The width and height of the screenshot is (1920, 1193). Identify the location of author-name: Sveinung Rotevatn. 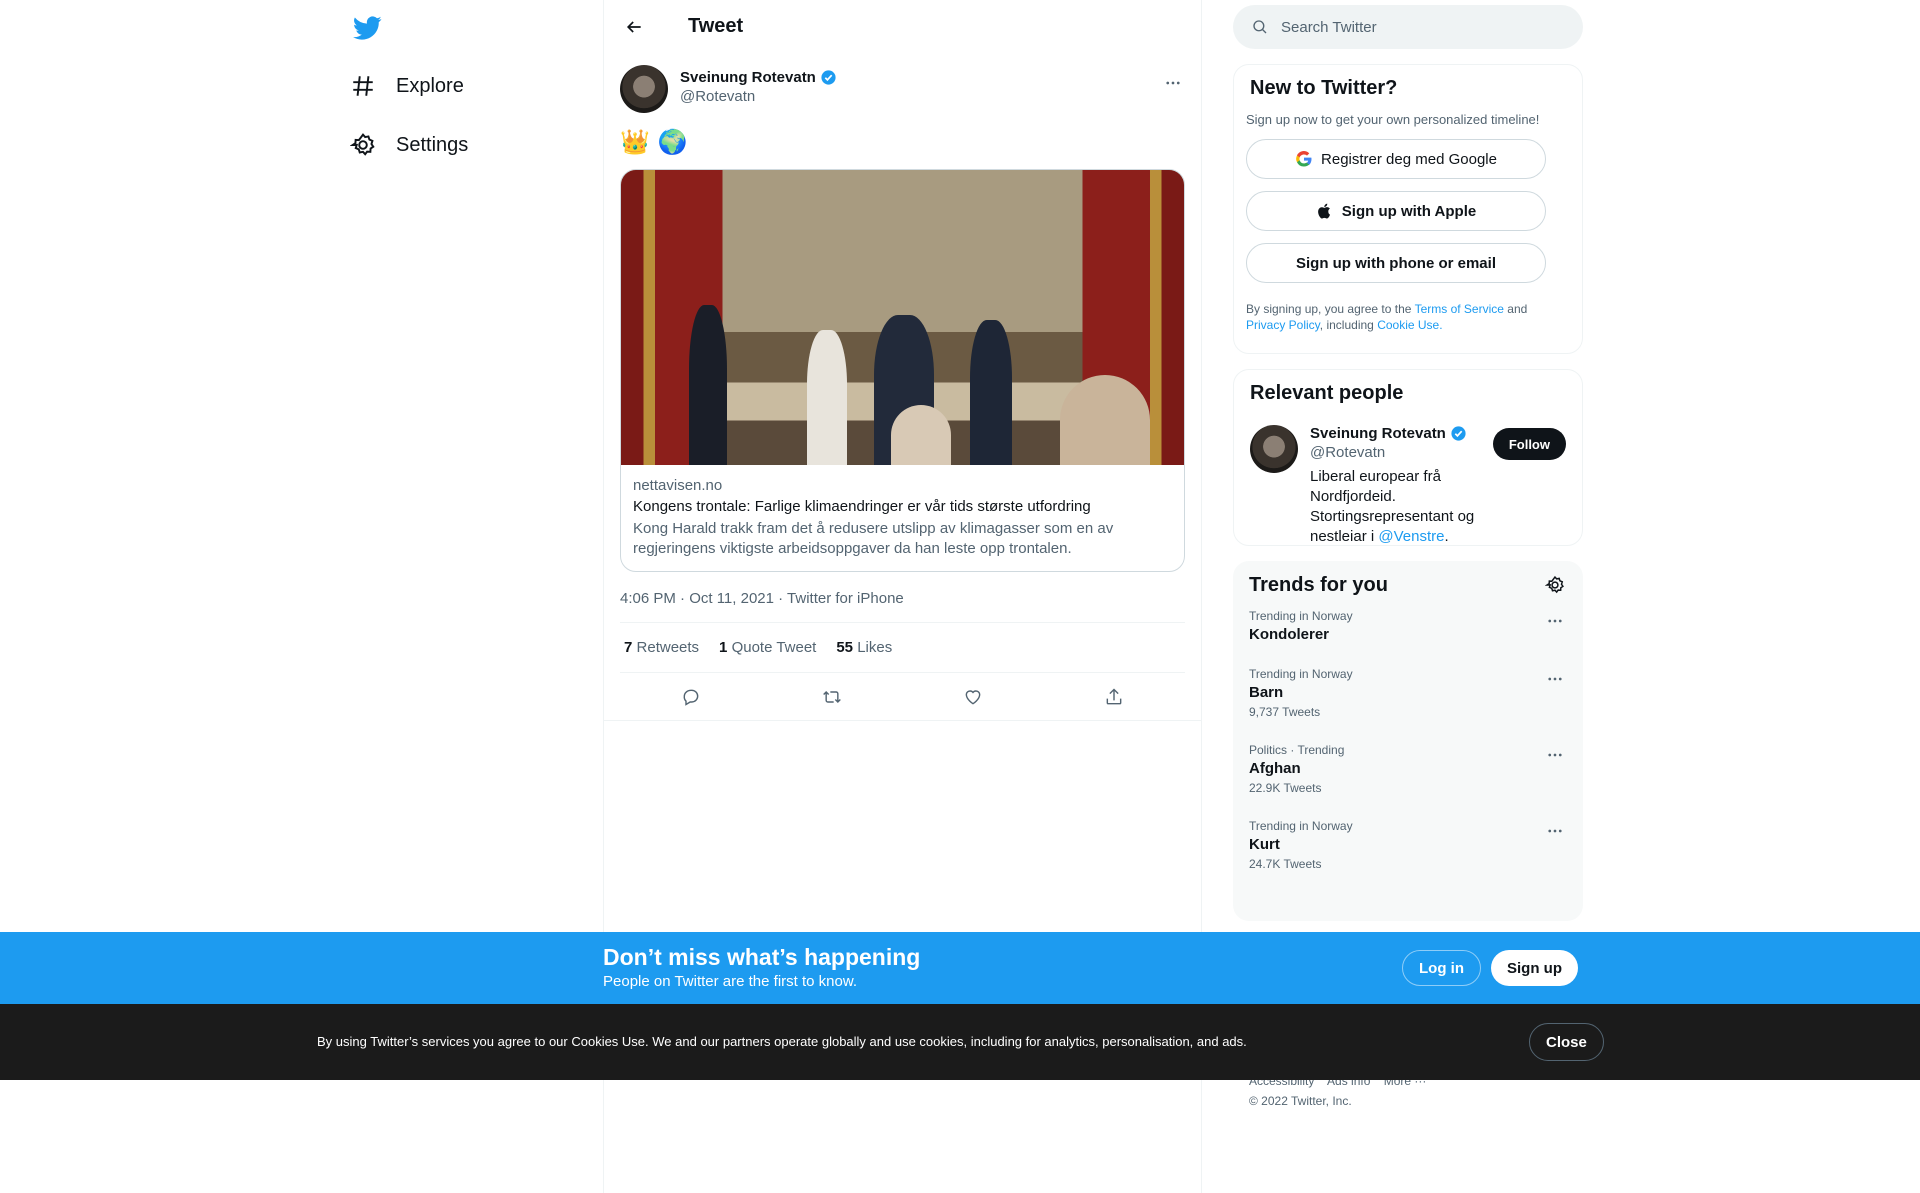
(758, 77).